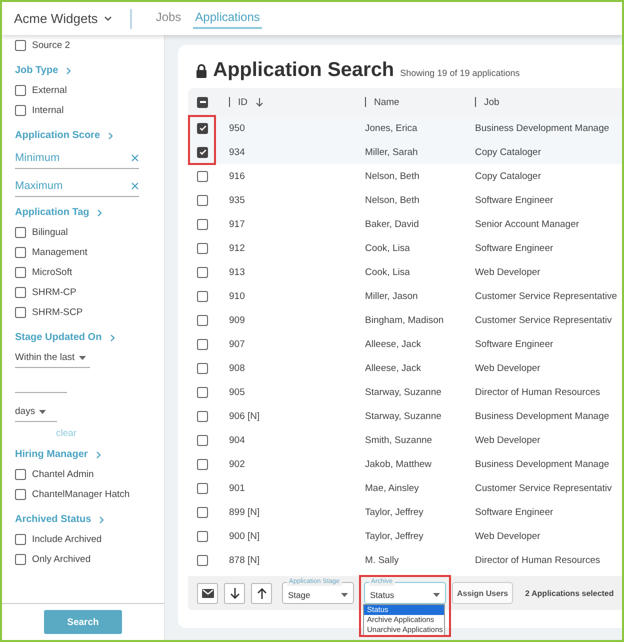  I want to click on table-cell-text: Director of Human Resources, so click(538, 392).